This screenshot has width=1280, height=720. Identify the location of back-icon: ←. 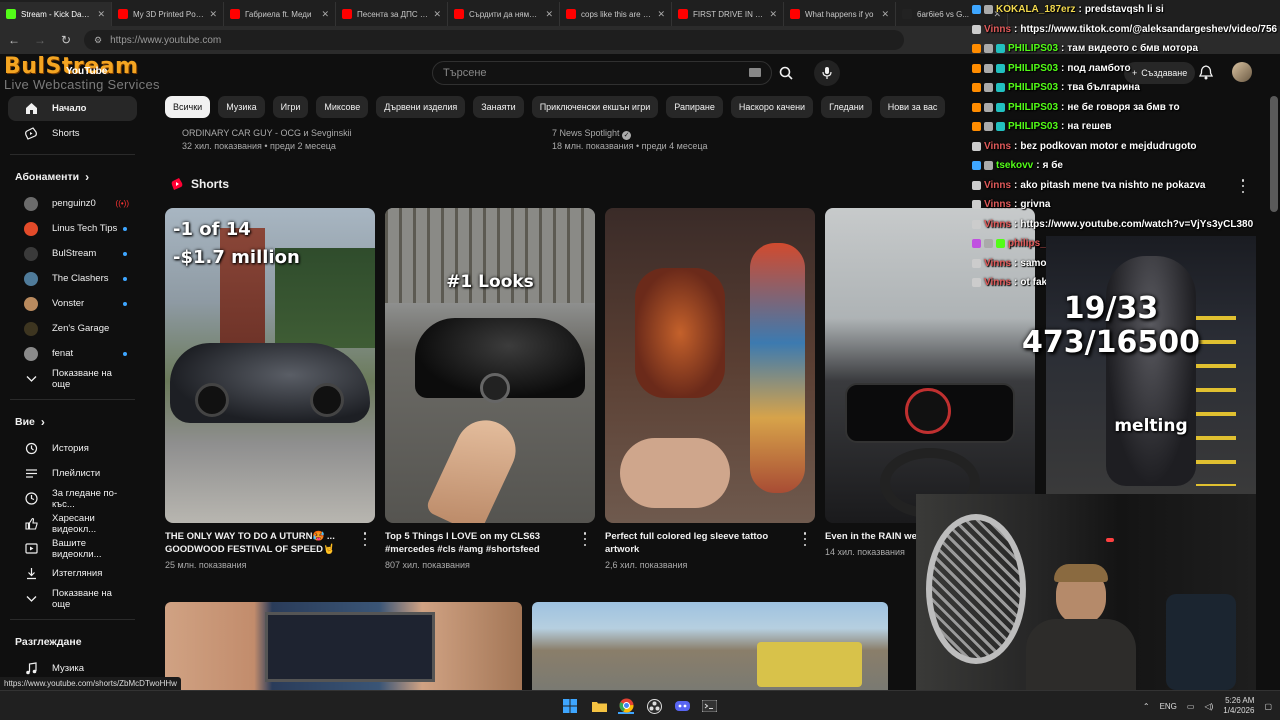
(14, 40).